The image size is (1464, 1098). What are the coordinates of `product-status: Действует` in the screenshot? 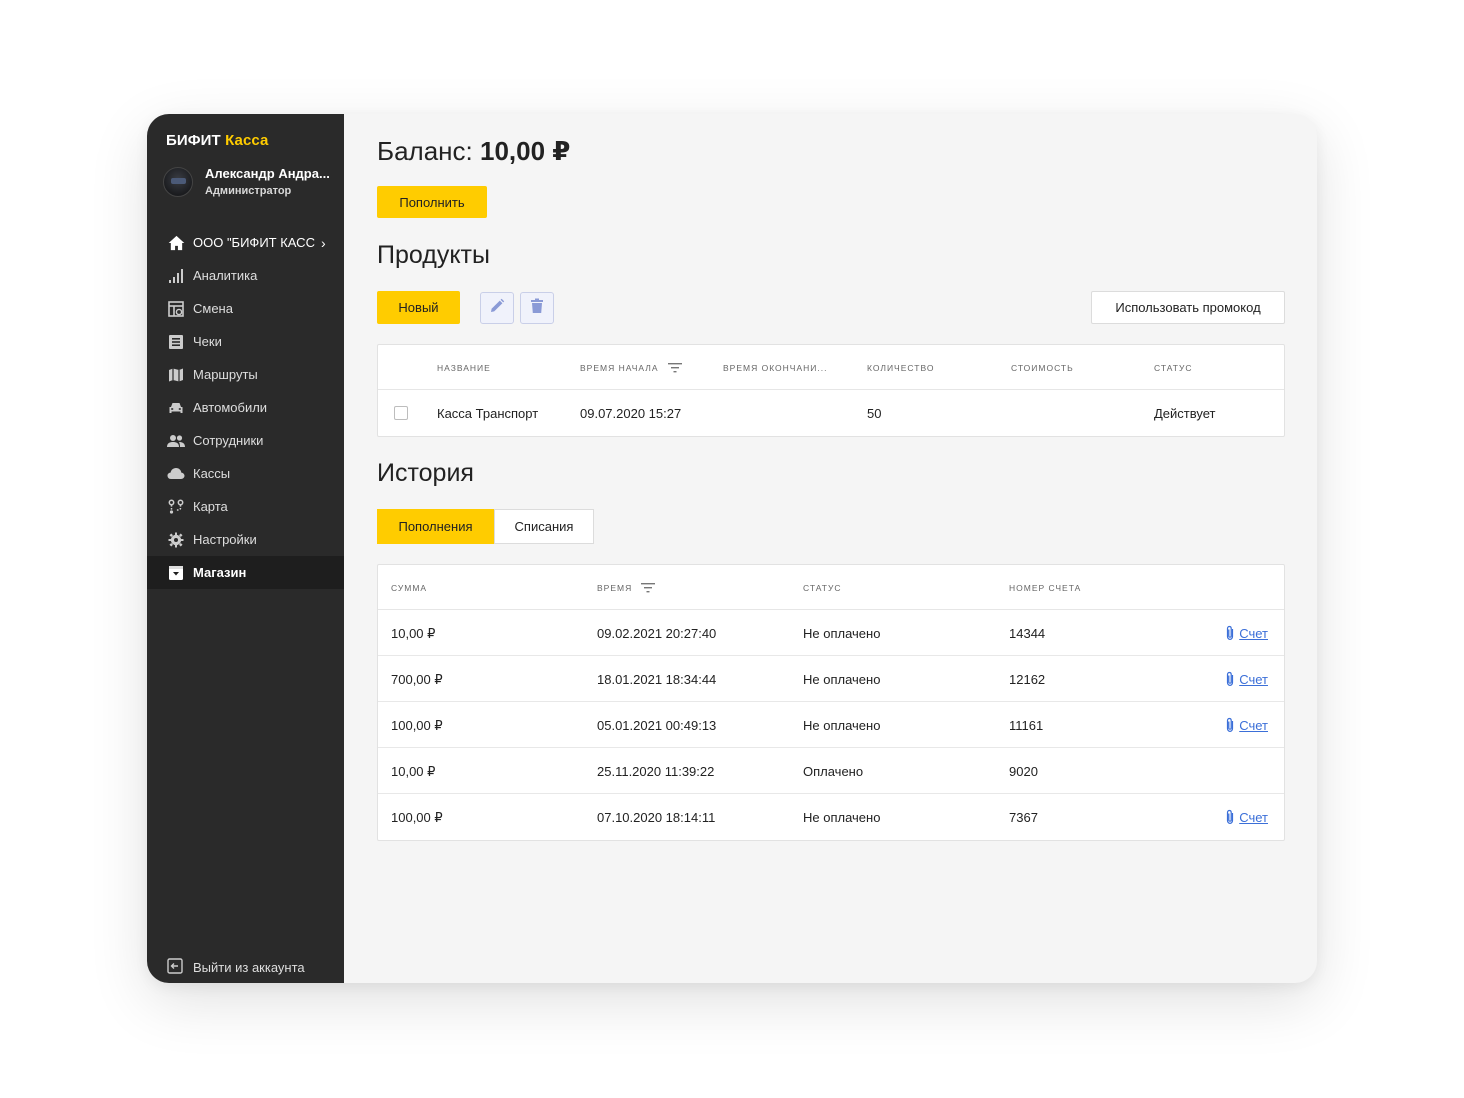 It's located at (1185, 413).